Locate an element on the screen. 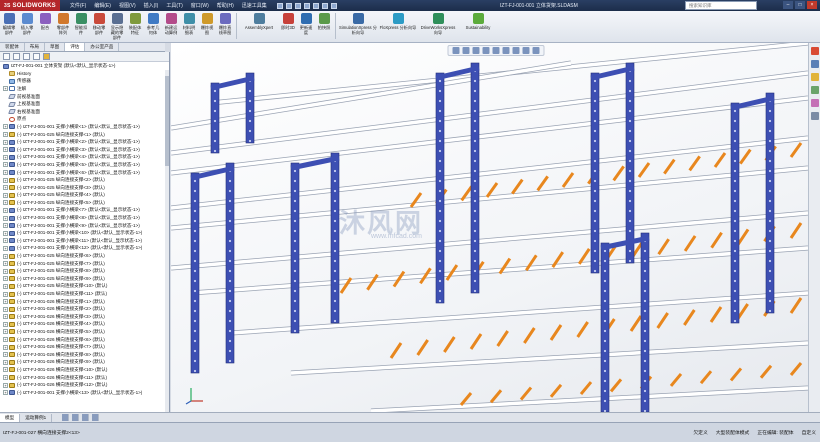  solidworks-resources-icon is located at coordinates (814, 51).